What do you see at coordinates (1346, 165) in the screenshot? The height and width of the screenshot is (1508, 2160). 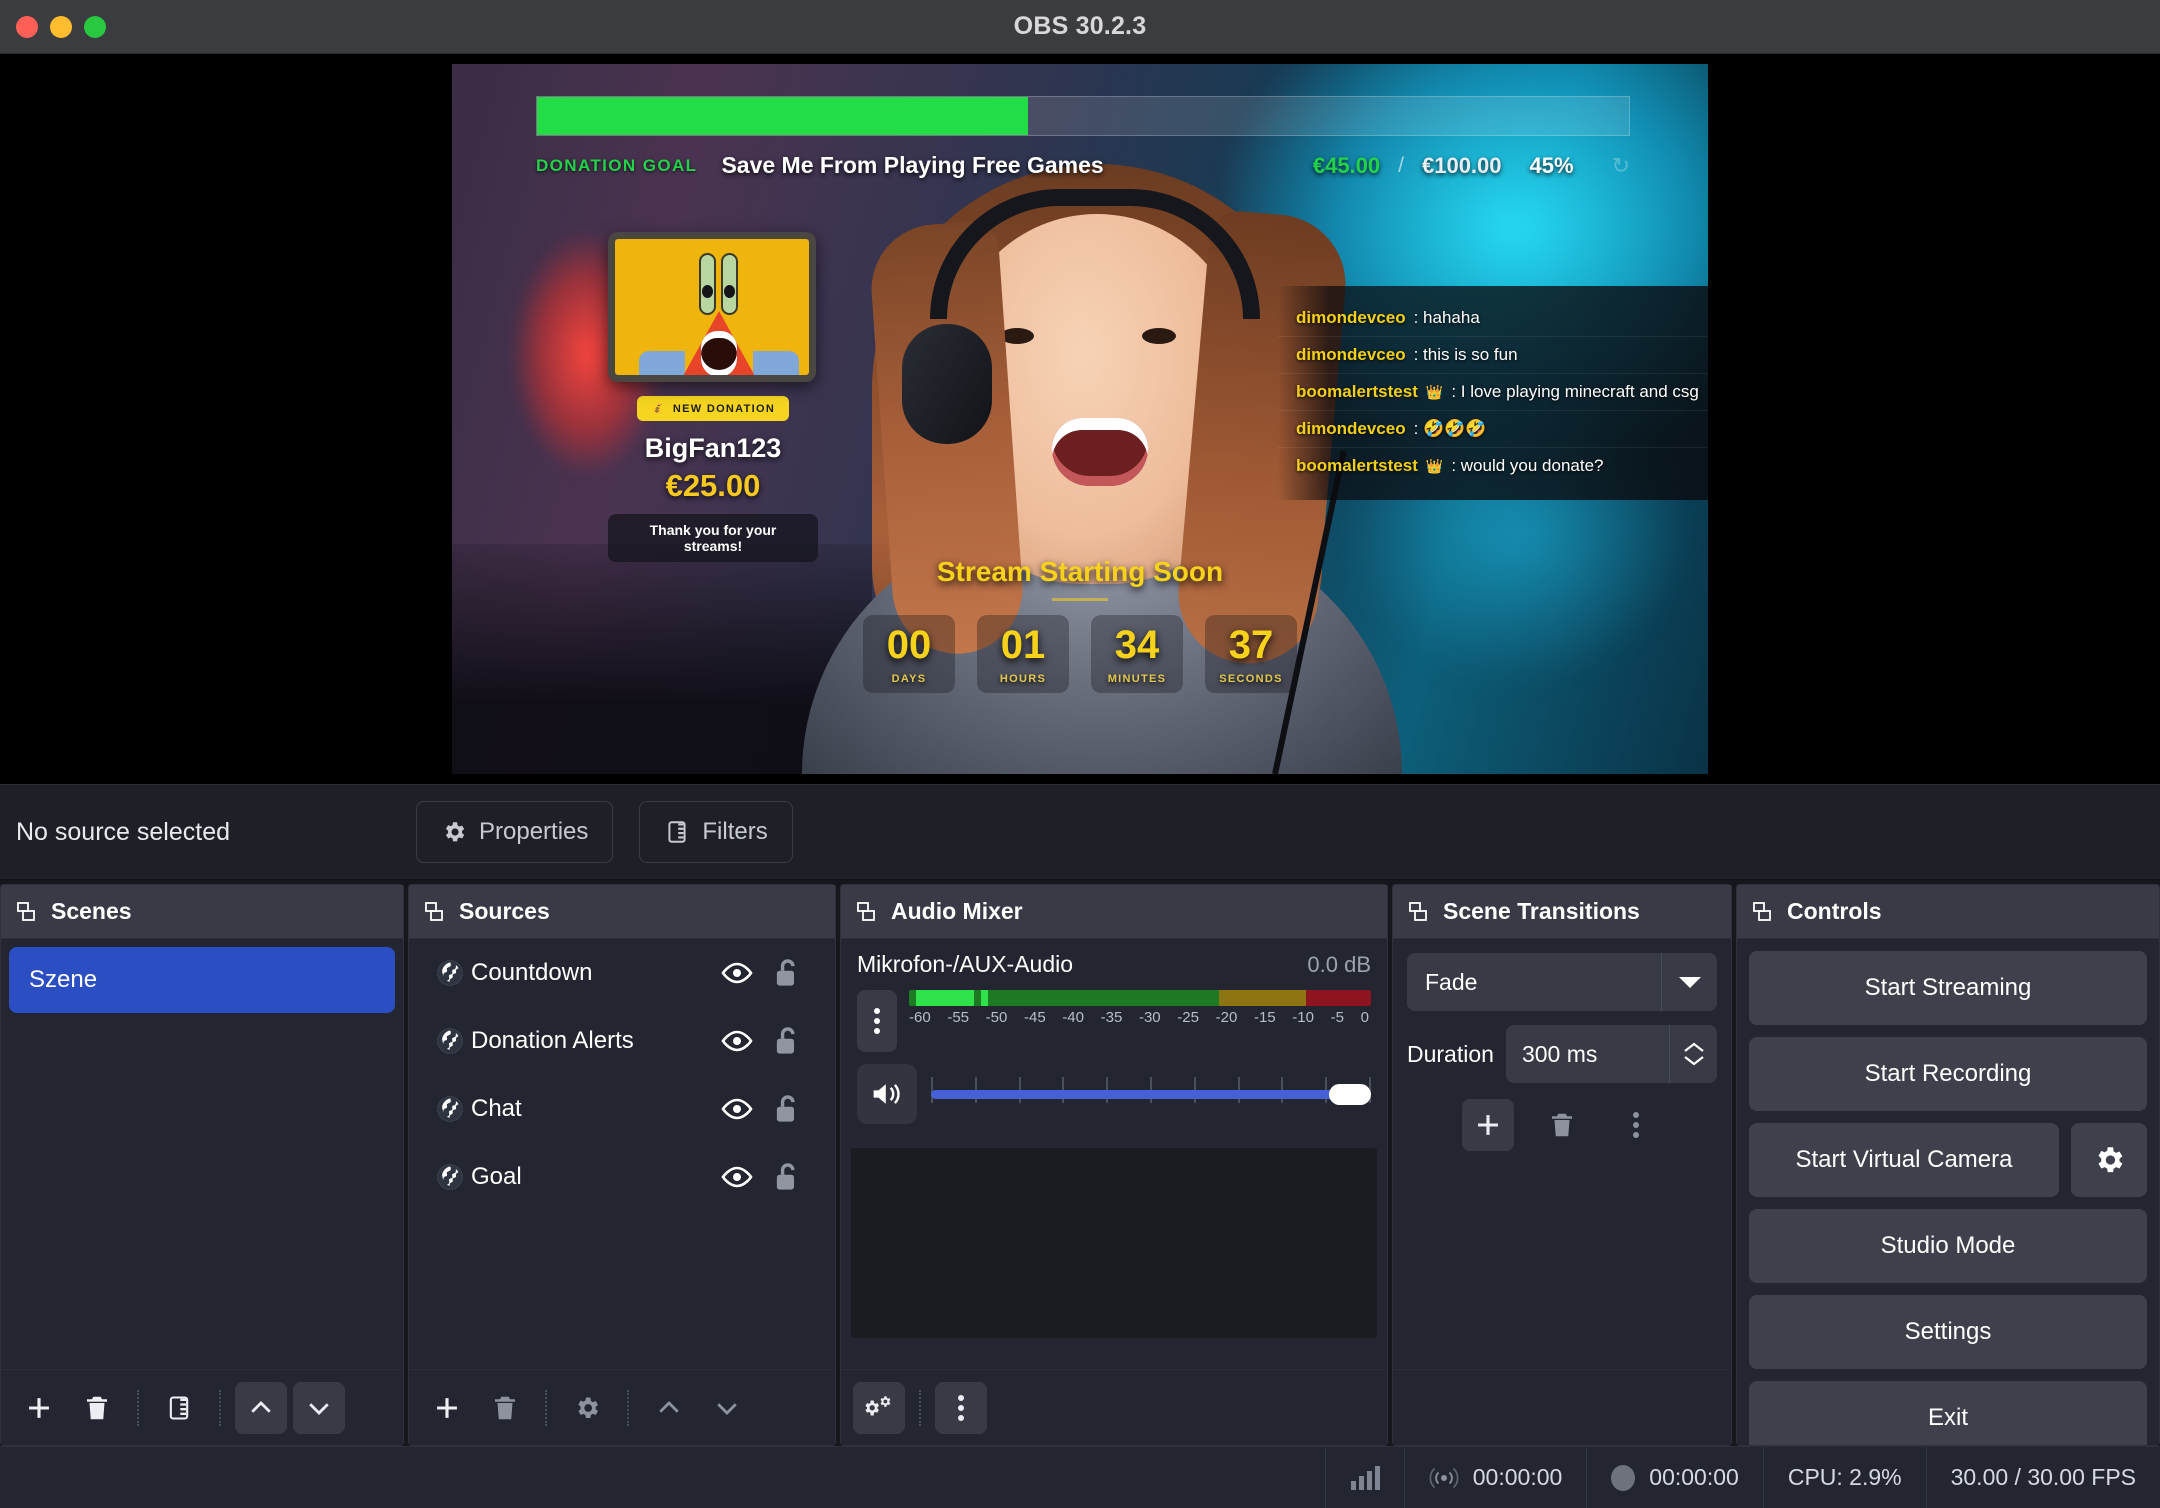 I see `goal-current-amount: €45.00` at bounding box center [1346, 165].